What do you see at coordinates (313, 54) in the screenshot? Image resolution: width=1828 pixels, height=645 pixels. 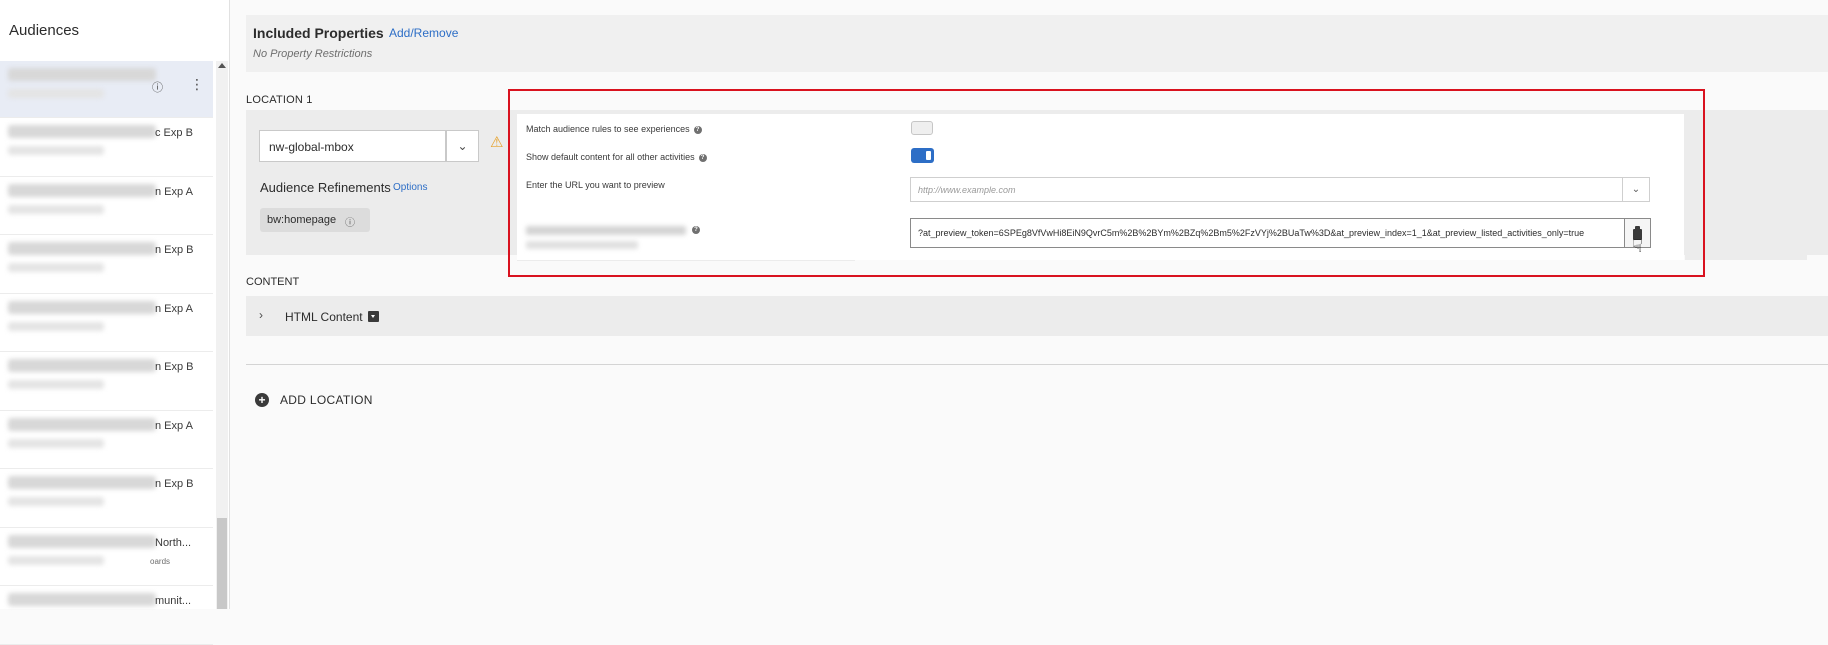 I see `property-restrictions-text: No Property Restrictions` at bounding box center [313, 54].